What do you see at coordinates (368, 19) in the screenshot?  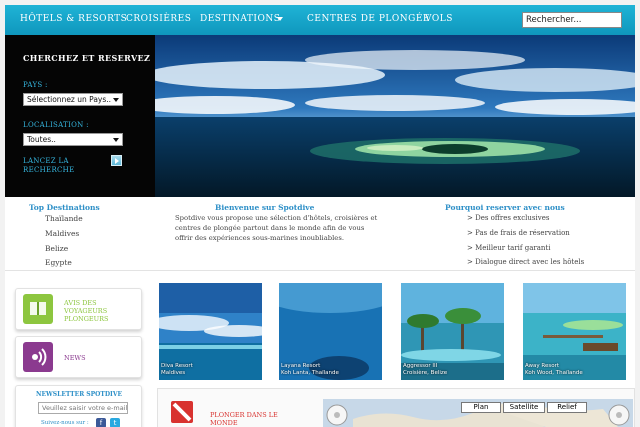 I see `nav-dive-centres: CENTRES DE PLONGÉE` at bounding box center [368, 19].